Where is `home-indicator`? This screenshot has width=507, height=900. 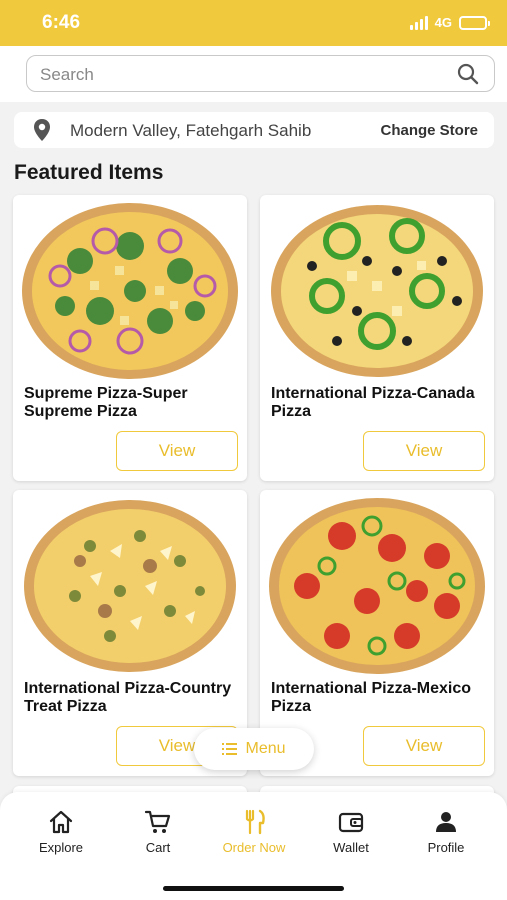
home-indicator is located at coordinates (253, 888).